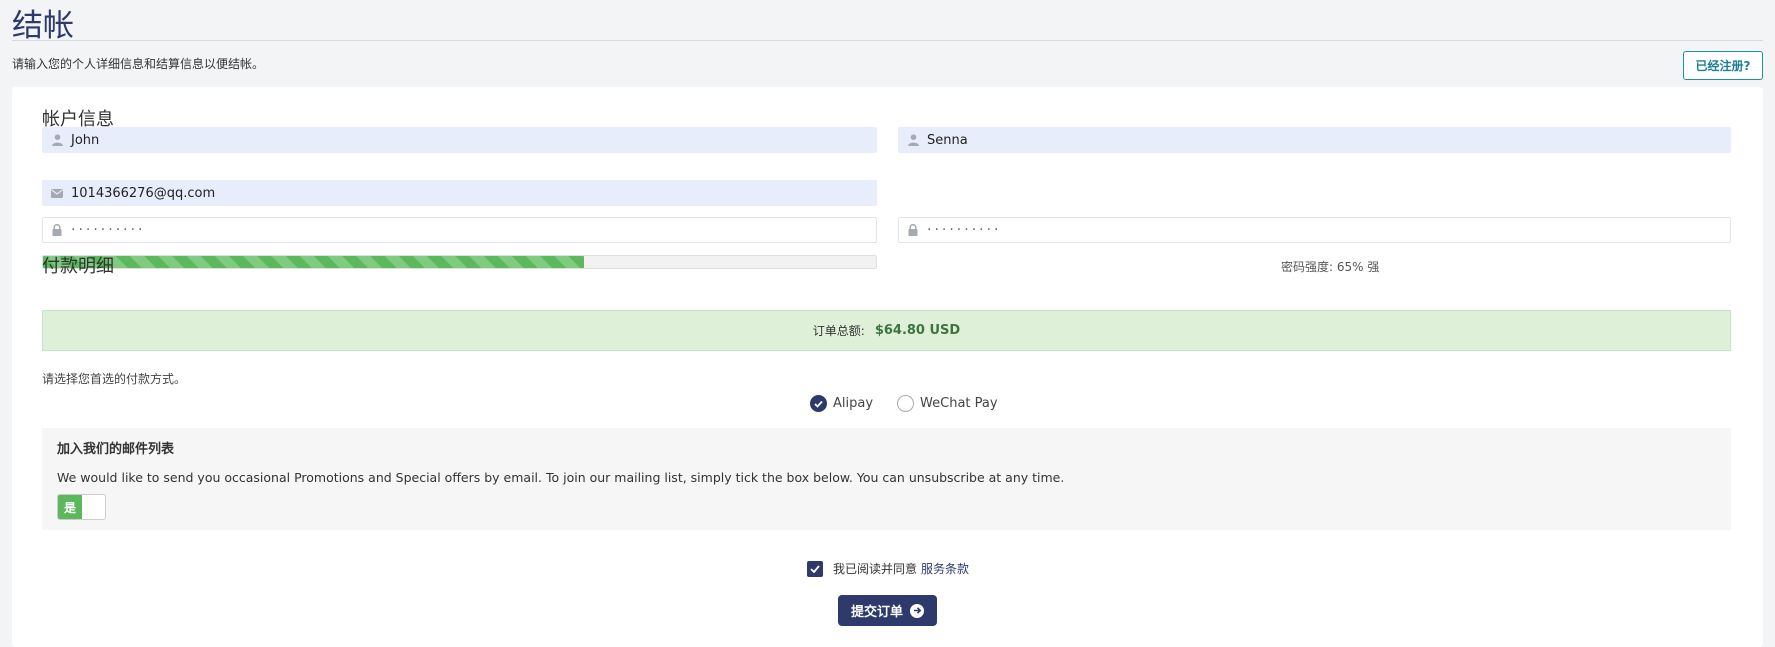 This screenshot has height=647, width=1775. What do you see at coordinates (1314, 230) in the screenshot?
I see `confirm-password-field: ··········` at bounding box center [1314, 230].